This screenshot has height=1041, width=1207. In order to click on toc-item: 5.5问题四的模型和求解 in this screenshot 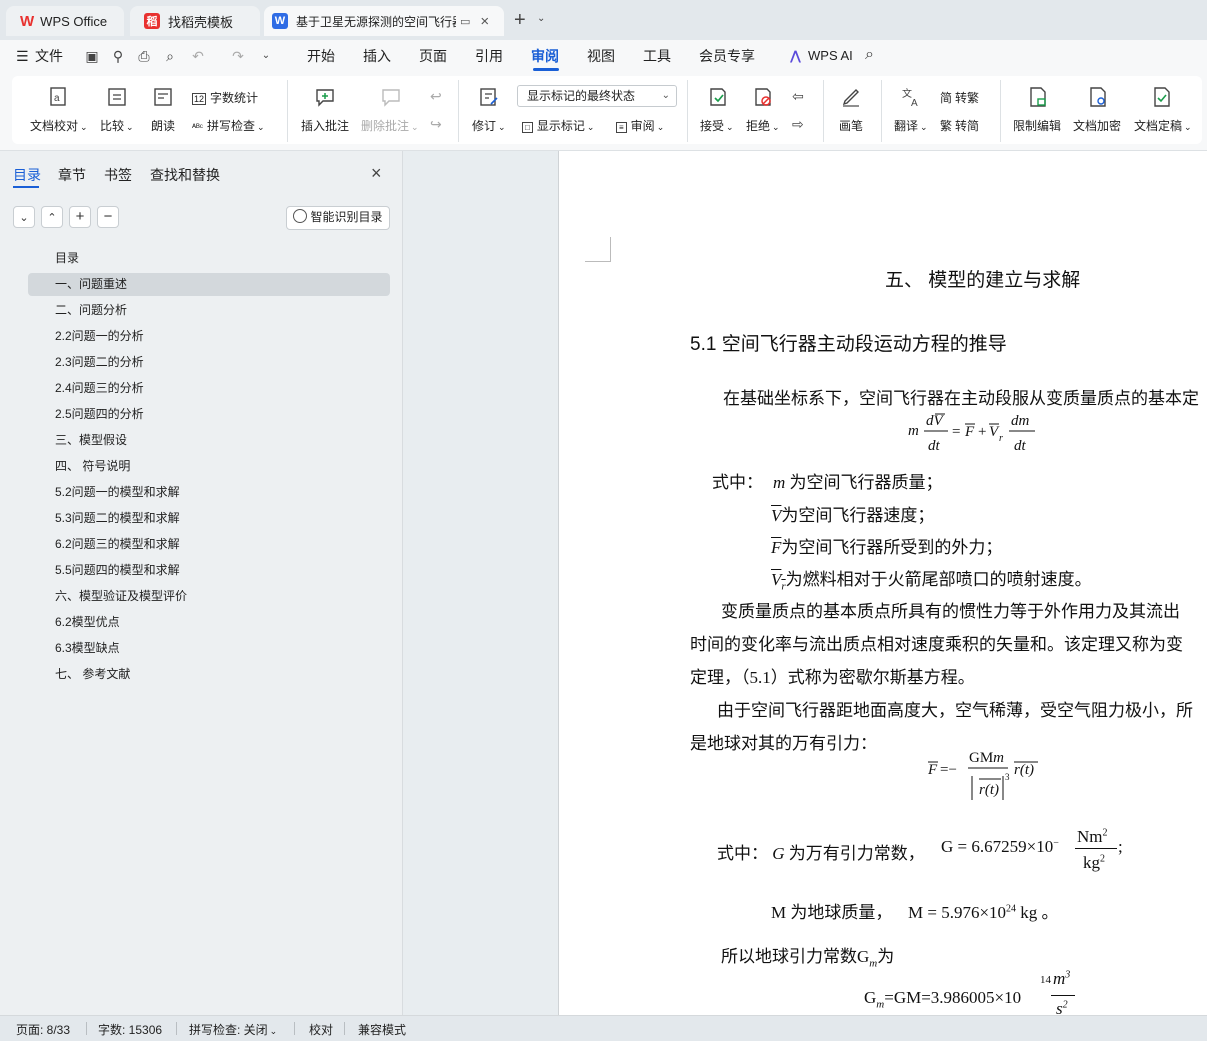, I will do `click(209, 570)`.